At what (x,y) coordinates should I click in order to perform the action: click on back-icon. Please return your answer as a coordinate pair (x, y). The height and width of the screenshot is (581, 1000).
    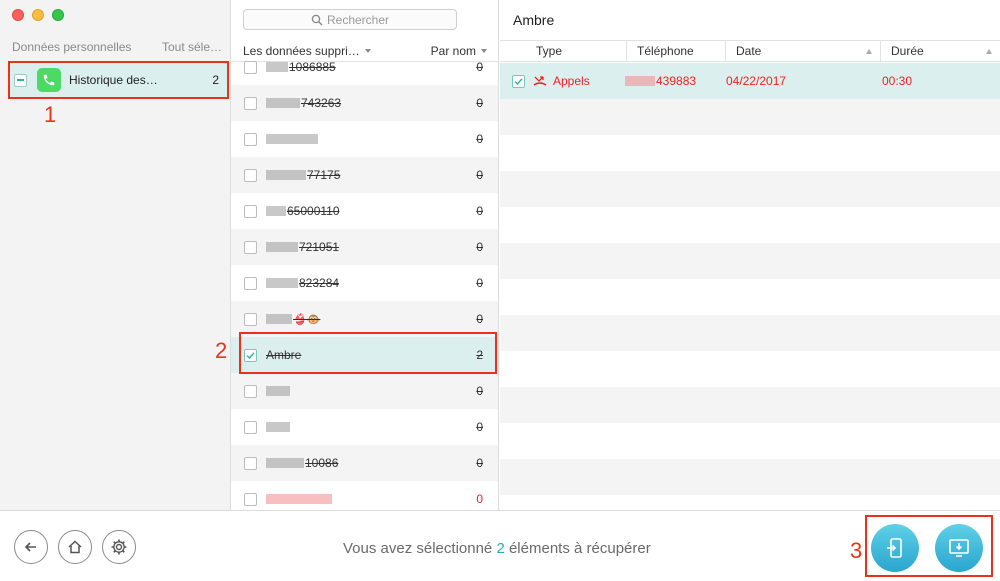
    Looking at the image, I should click on (30, 547).